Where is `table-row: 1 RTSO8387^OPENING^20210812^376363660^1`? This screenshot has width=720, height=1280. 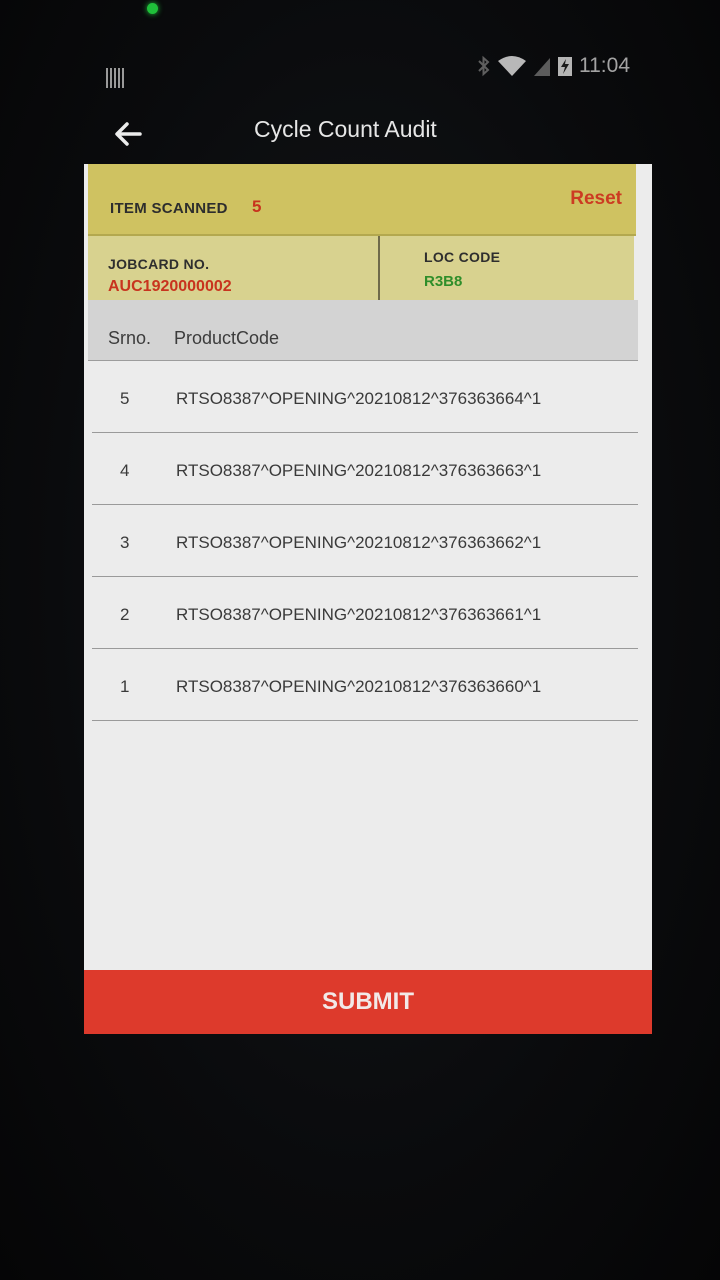 table-row: 1 RTSO8387^OPENING^20210812^376363660^1 is located at coordinates (365, 685).